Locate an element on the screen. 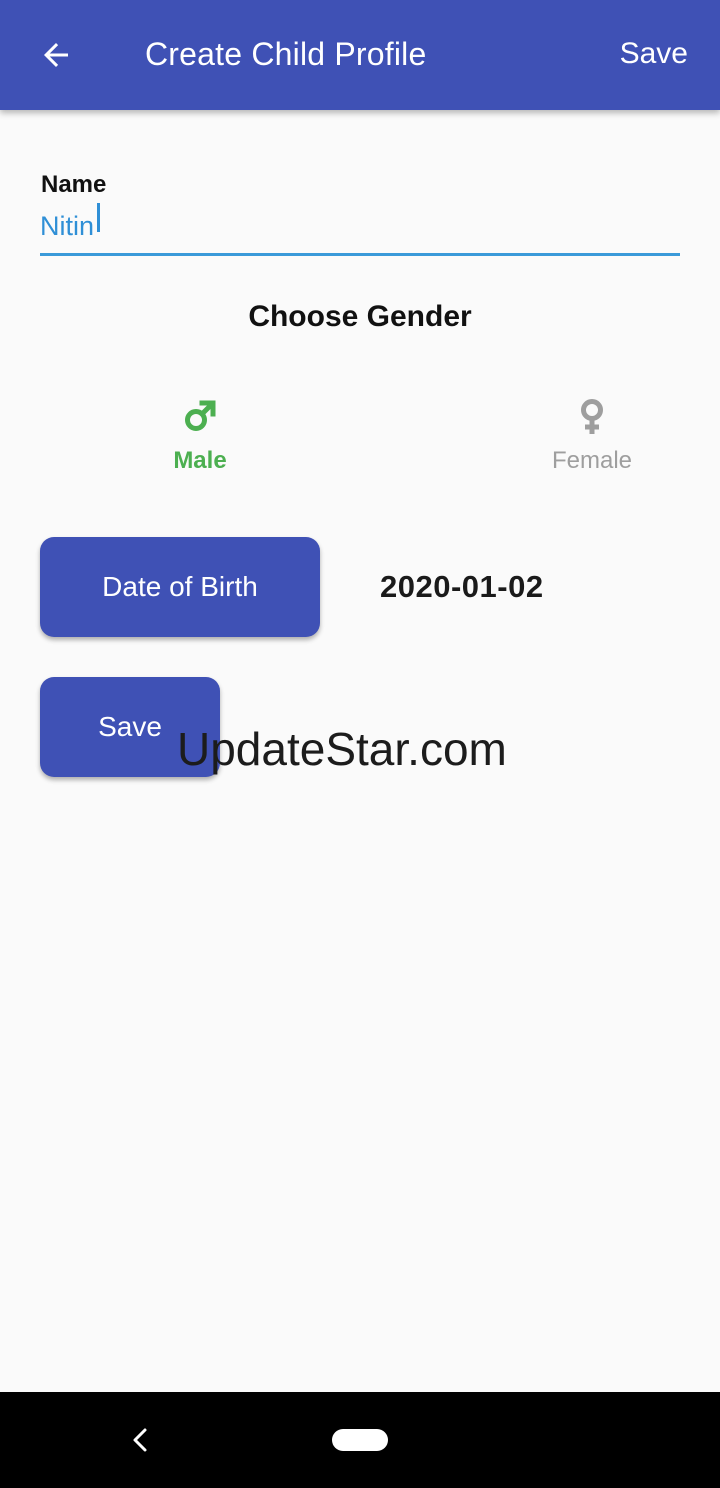 The width and height of the screenshot is (720, 1488). back-button is located at coordinates (56, 55).